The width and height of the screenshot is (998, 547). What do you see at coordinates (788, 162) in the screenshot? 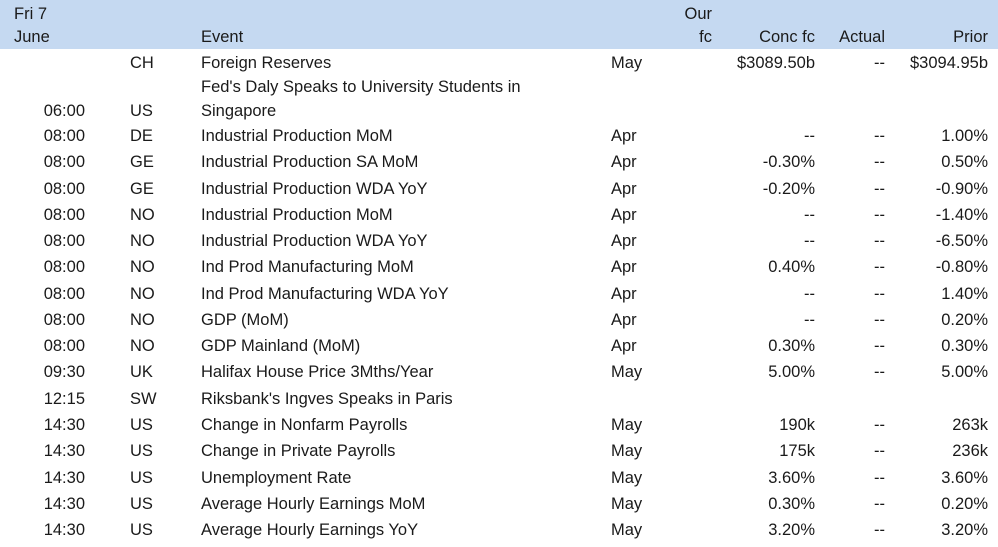
I see `conc-fc-cell: -0.30%` at bounding box center [788, 162].